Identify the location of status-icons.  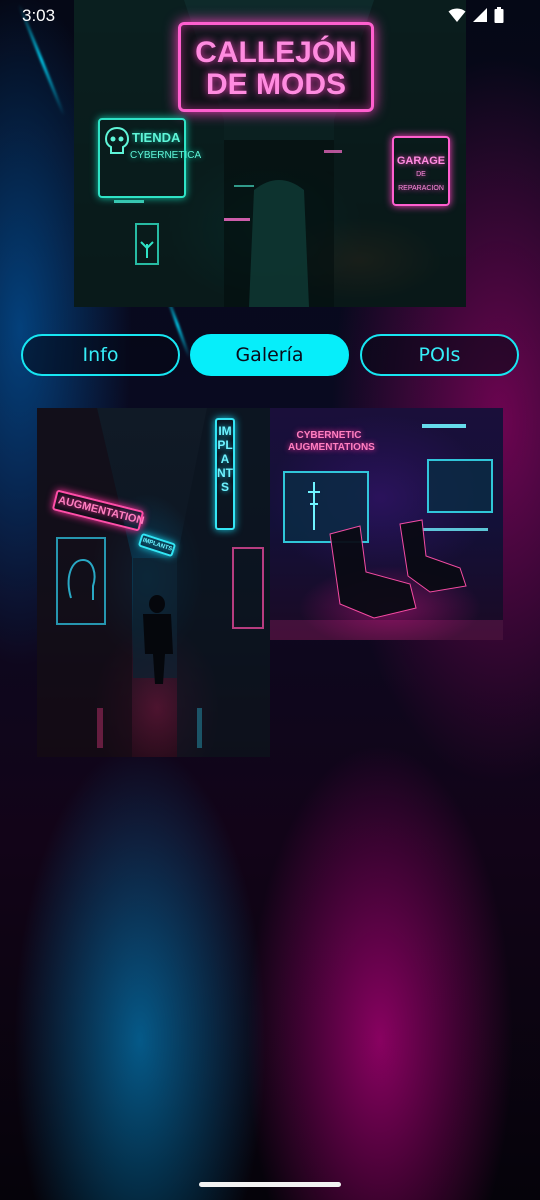
(476, 15).